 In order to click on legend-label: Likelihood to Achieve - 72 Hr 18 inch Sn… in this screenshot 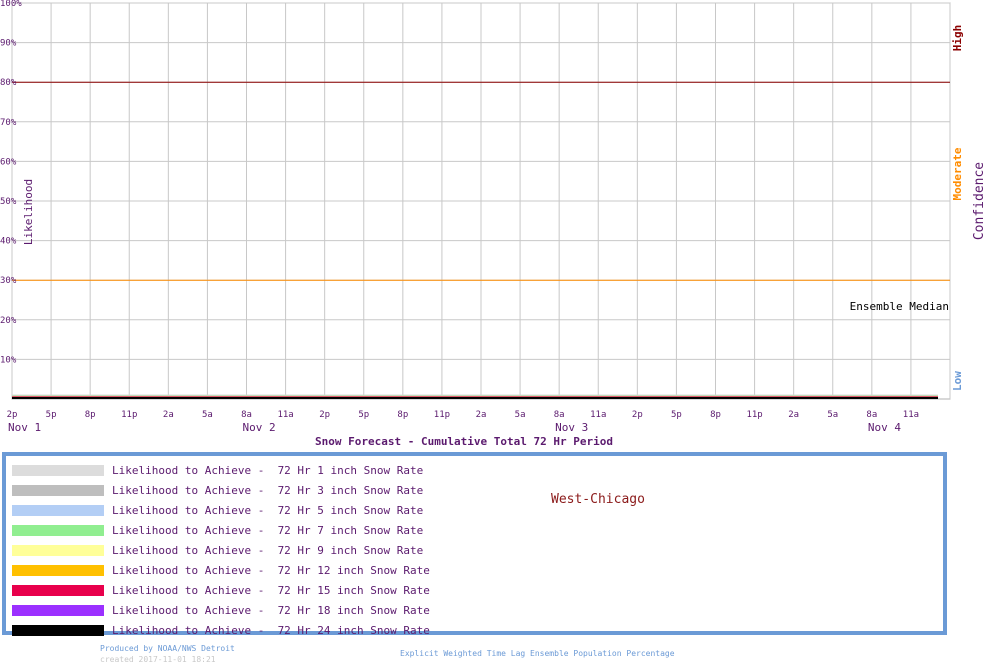, I will do `click(271, 610)`.